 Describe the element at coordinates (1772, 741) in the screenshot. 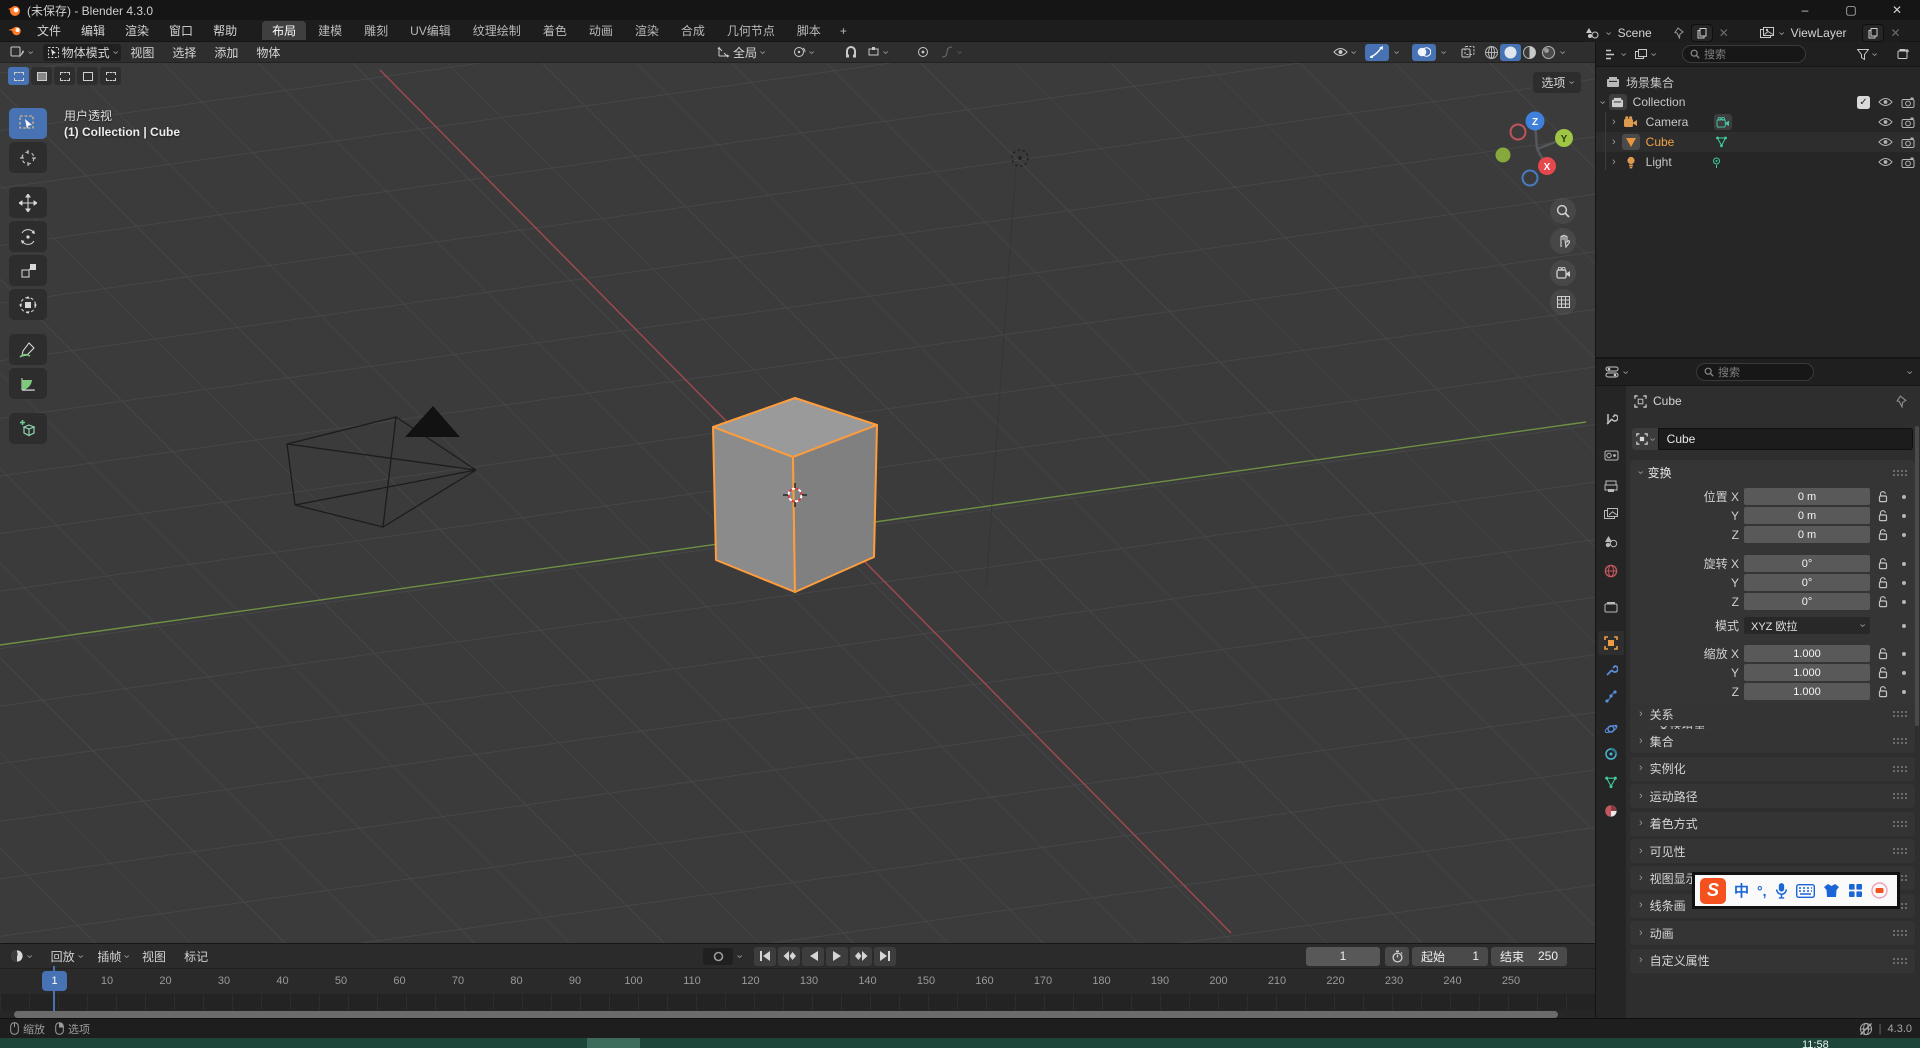

I see `properties-panel-collapsed: › 集合` at that location.